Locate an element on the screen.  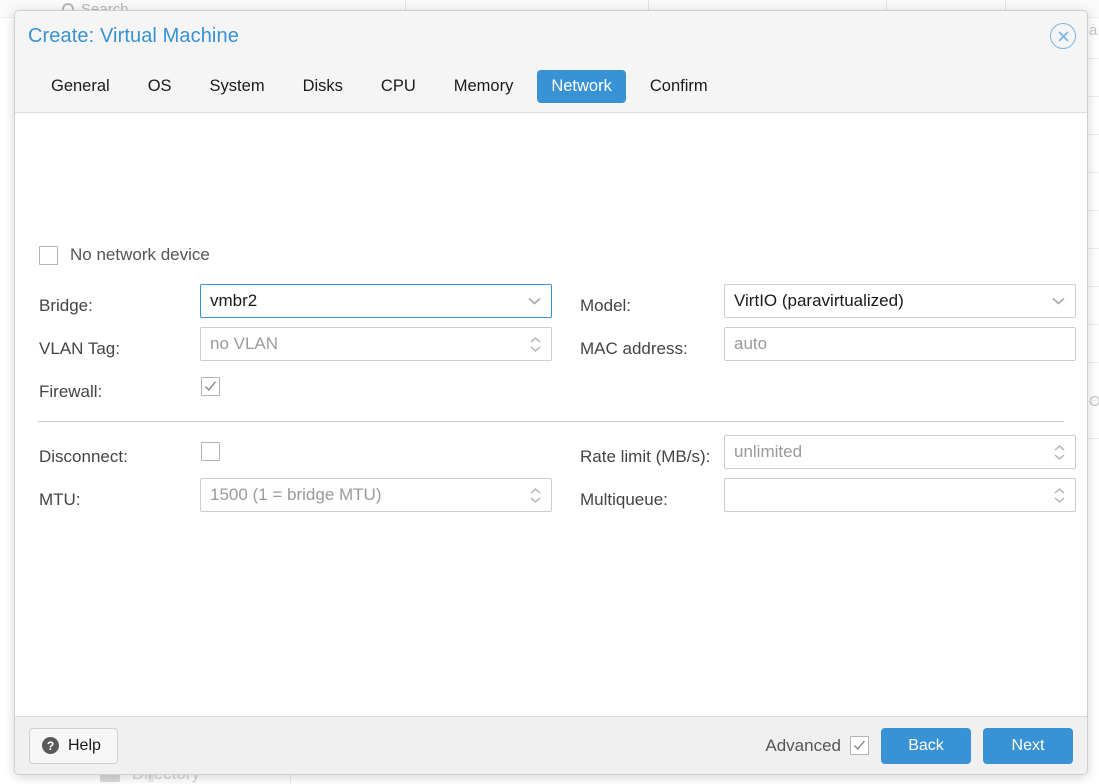
mtu-label: MTU: is located at coordinates (60, 499).